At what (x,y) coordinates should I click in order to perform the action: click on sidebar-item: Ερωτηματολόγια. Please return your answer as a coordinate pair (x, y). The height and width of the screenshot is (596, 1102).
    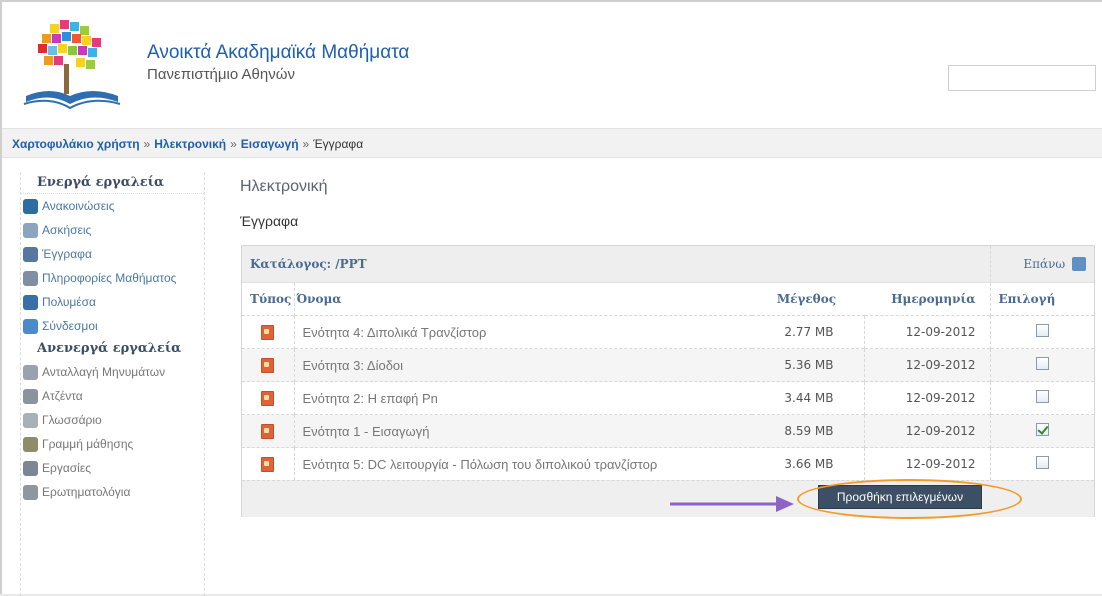
    Looking at the image, I should click on (112, 492).